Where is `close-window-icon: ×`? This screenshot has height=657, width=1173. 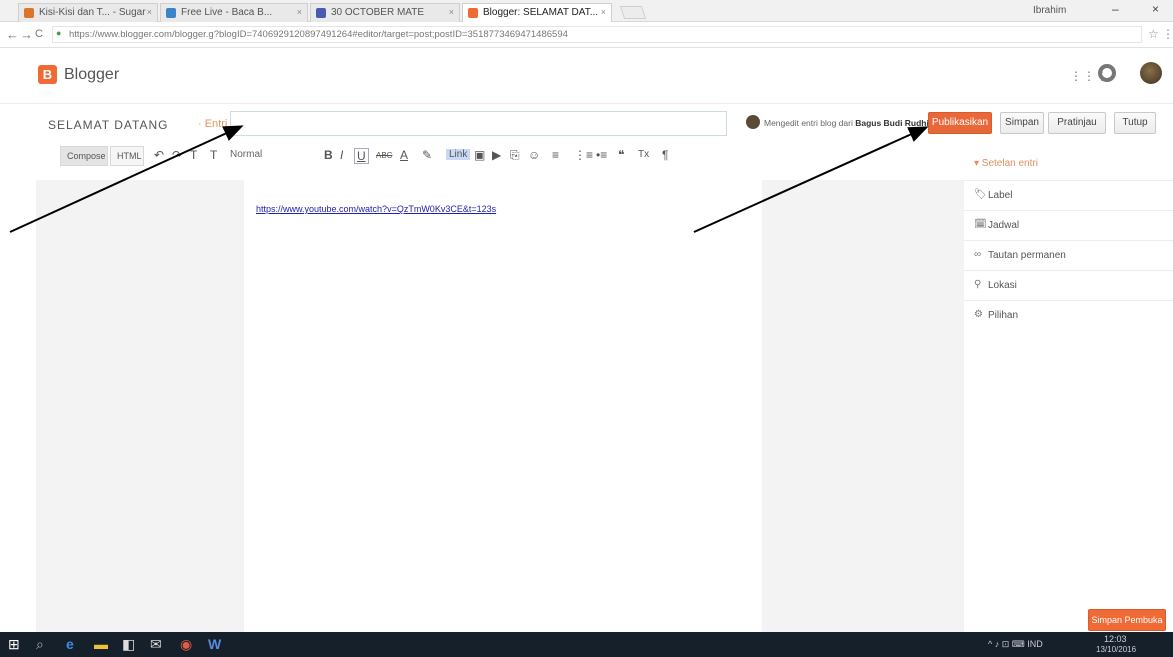
close-window-icon: × is located at coordinates (1155, 9).